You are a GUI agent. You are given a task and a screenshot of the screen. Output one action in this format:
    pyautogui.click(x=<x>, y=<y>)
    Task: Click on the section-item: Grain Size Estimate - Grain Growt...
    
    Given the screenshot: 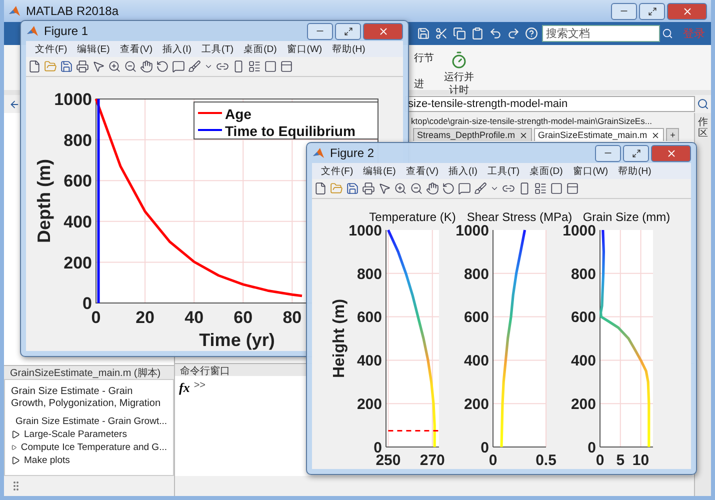 What is the action you would take?
    pyautogui.click(x=89, y=421)
    